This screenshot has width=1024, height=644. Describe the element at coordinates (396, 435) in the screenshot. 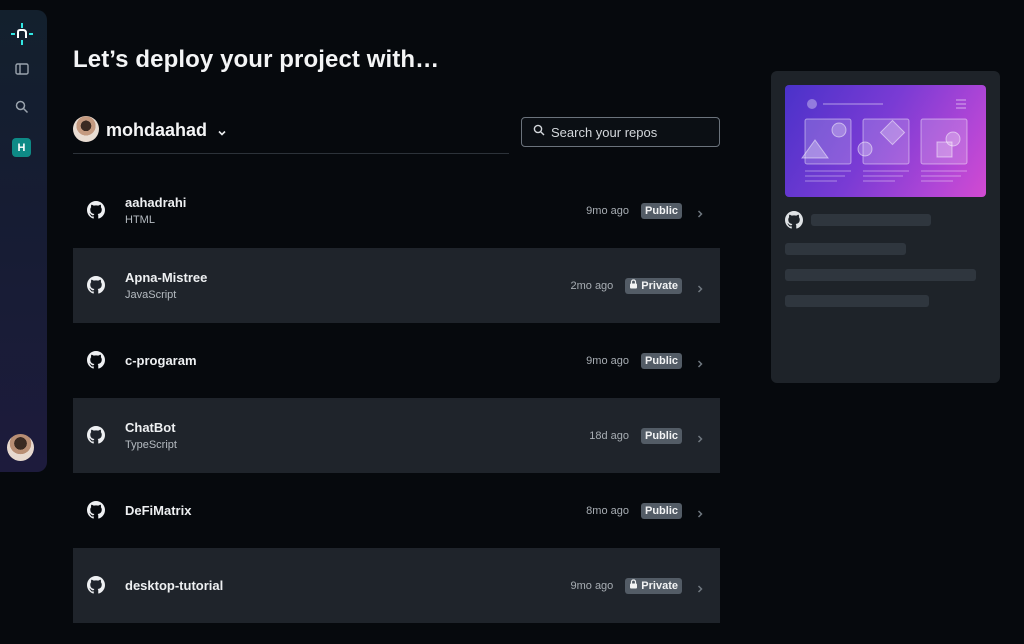

I see `repo-row: ChatBot TypeScript 18d ago Public` at that location.